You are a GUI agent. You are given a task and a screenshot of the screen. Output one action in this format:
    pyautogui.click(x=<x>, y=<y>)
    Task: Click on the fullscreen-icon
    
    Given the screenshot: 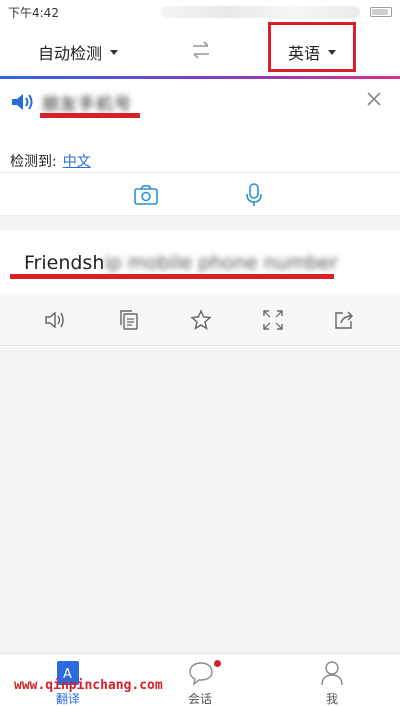 What is the action you would take?
    pyautogui.click(x=273, y=320)
    